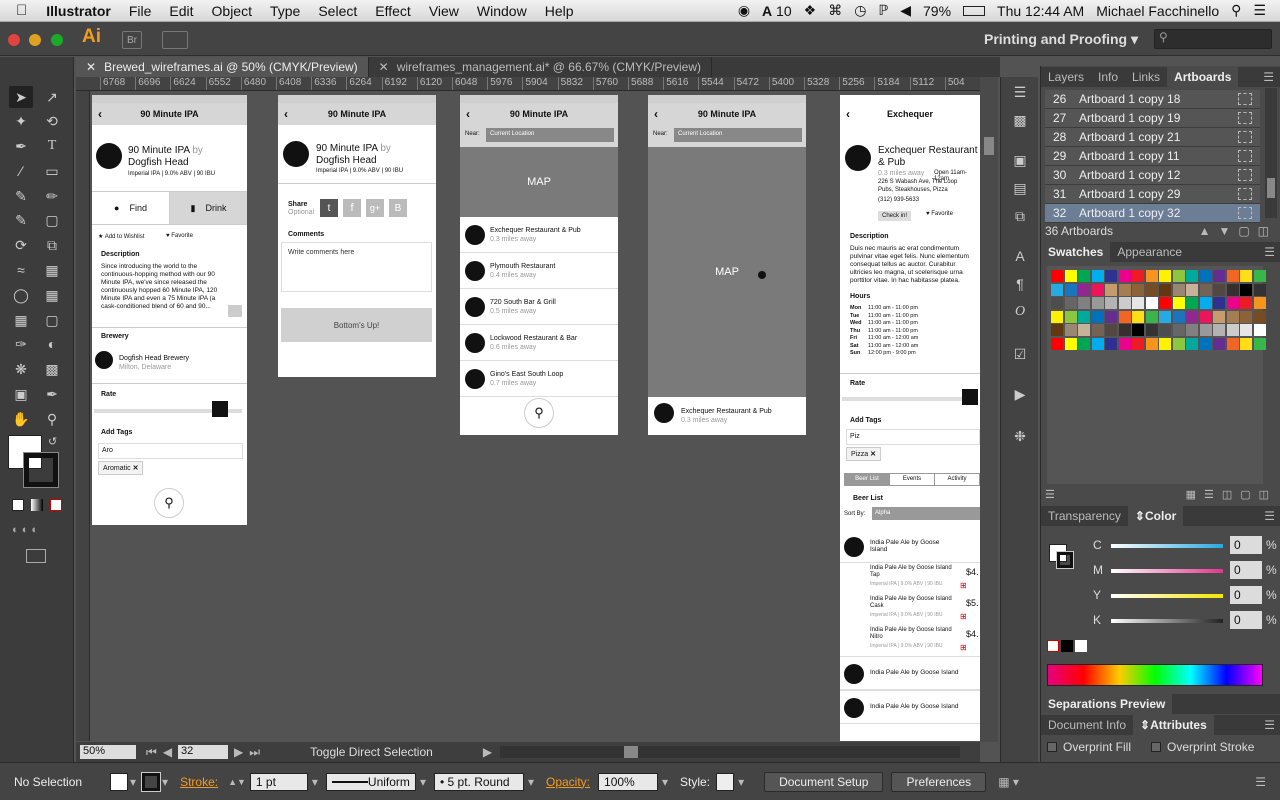  I want to click on pathfinder-icon: ⧉, so click(1020, 216).